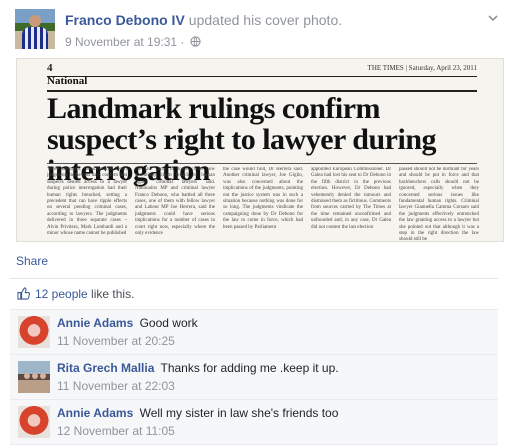 Image resolution: width=506 pixels, height=445 pixels. I want to click on post-title-line: Franco Debono IV updated his cover photo., so click(203, 20).